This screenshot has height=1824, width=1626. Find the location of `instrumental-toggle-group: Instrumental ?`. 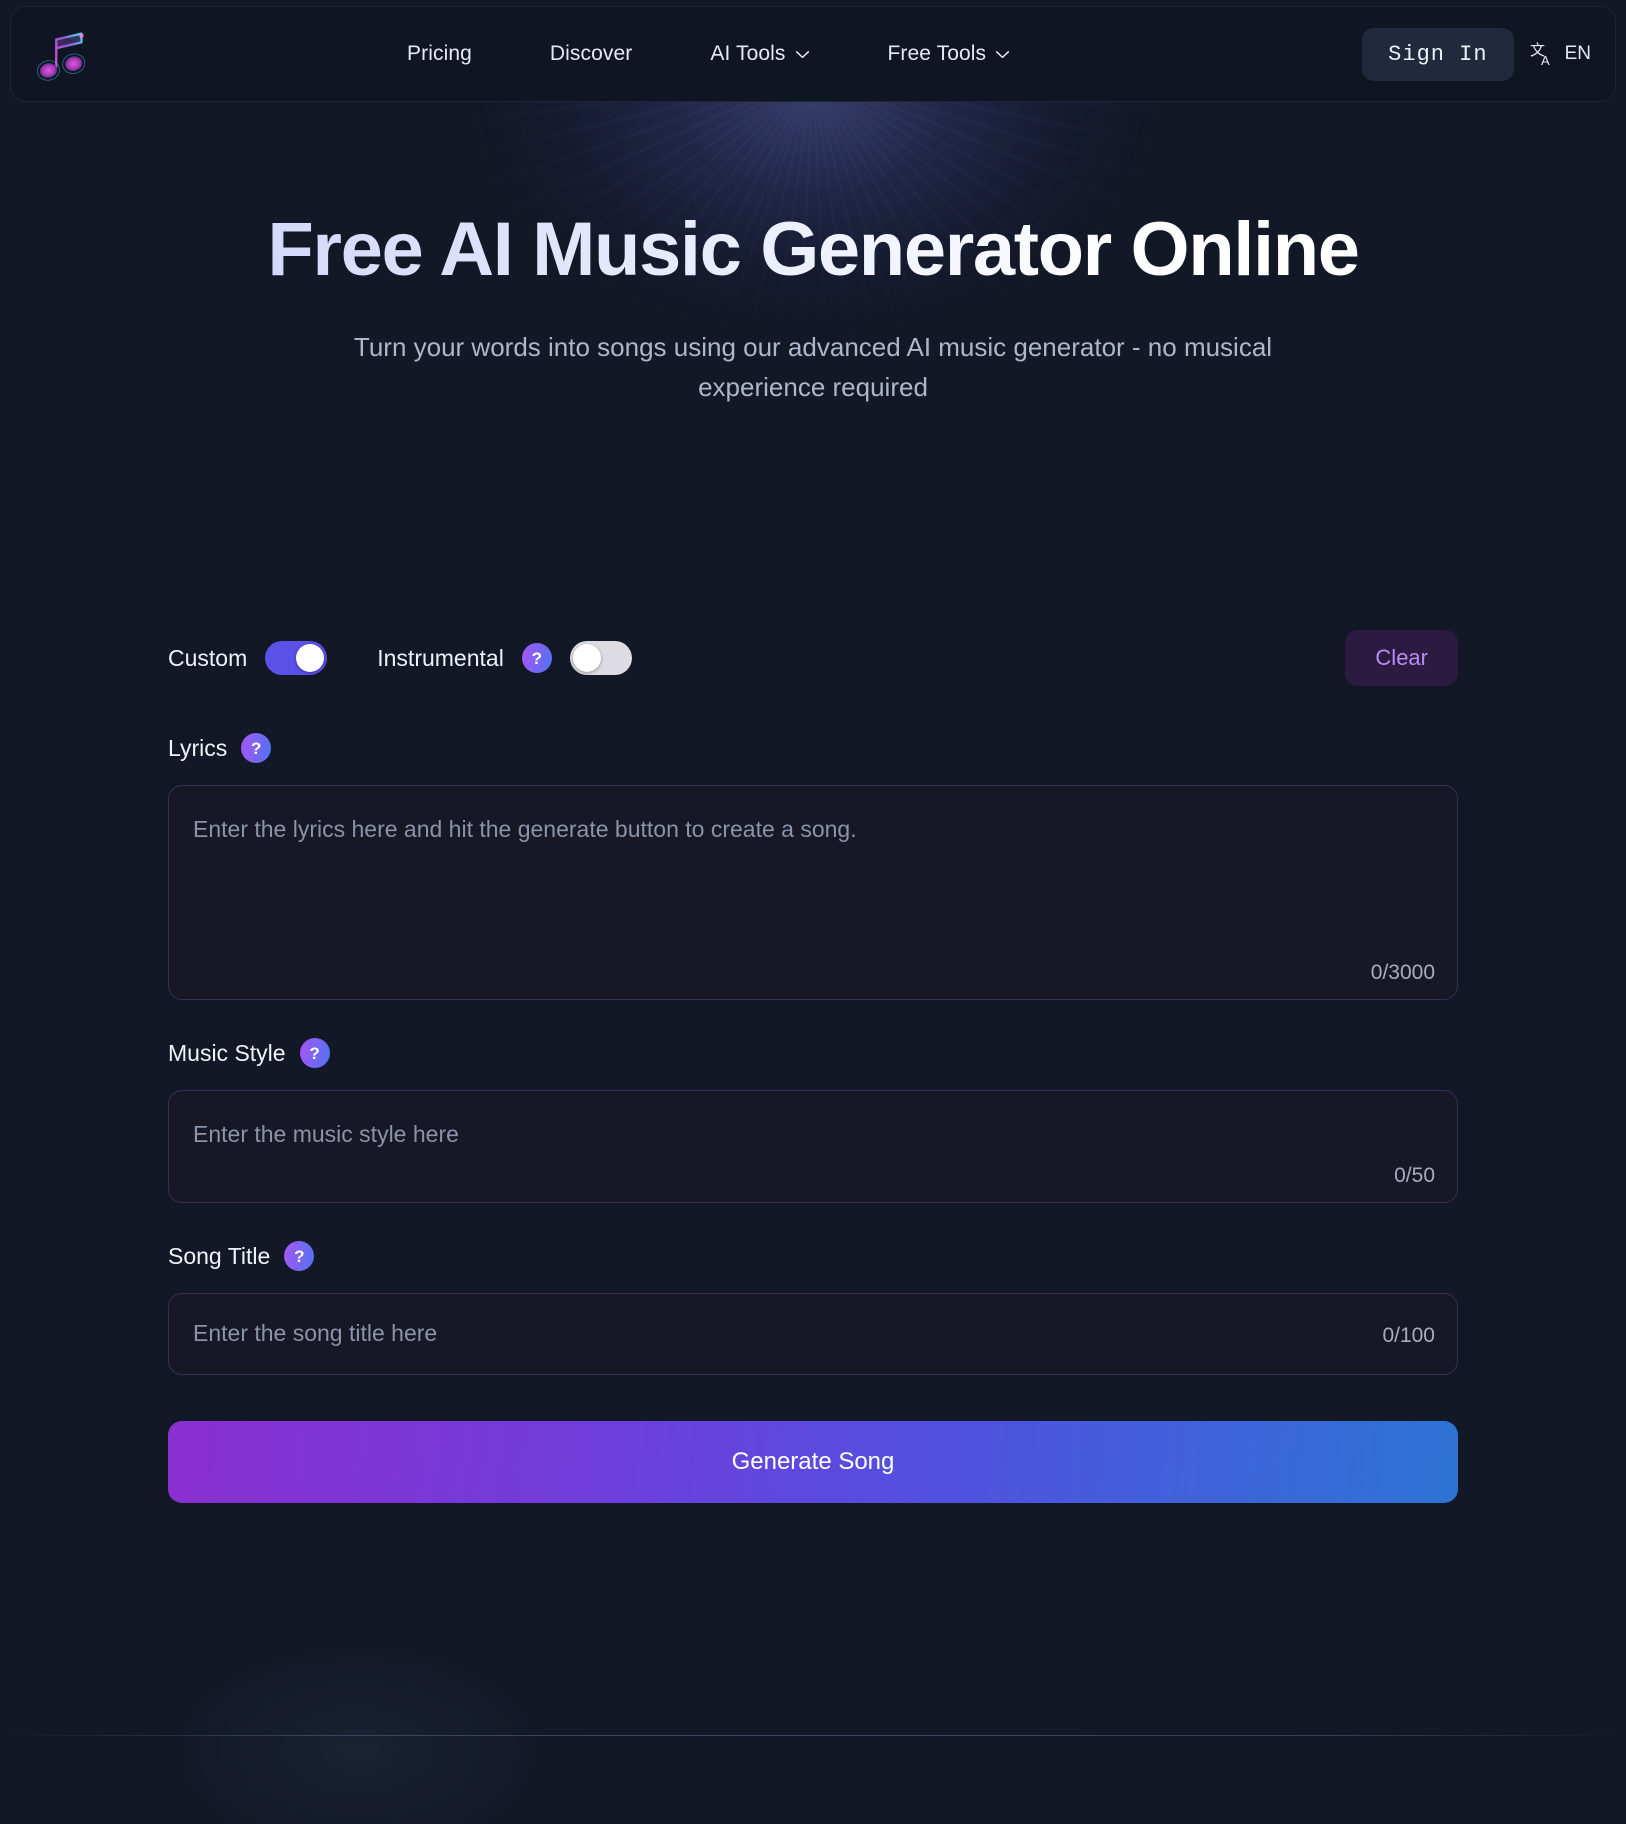

instrumental-toggle-group: Instrumental ? is located at coordinates (504, 658).